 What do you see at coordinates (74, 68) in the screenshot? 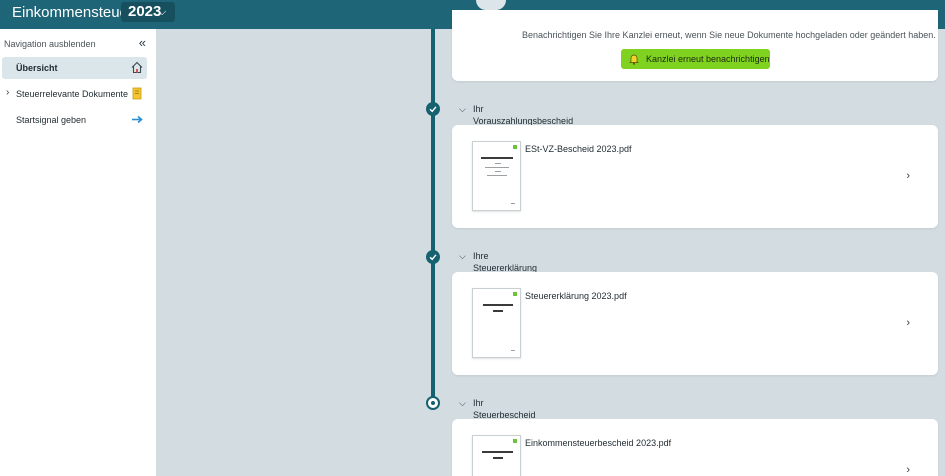
I see `sidebar-item-overview: Übersicht` at bounding box center [74, 68].